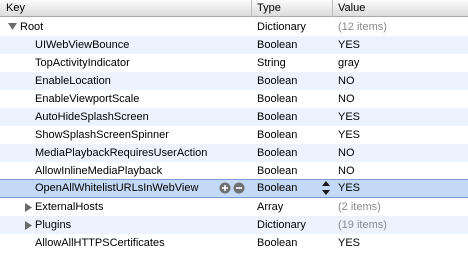 Image resolution: width=468 pixels, height=279 pixels. I want to click on plist-row: ShowSplashScreenSpinner Boolean YES, so click(234, 135).